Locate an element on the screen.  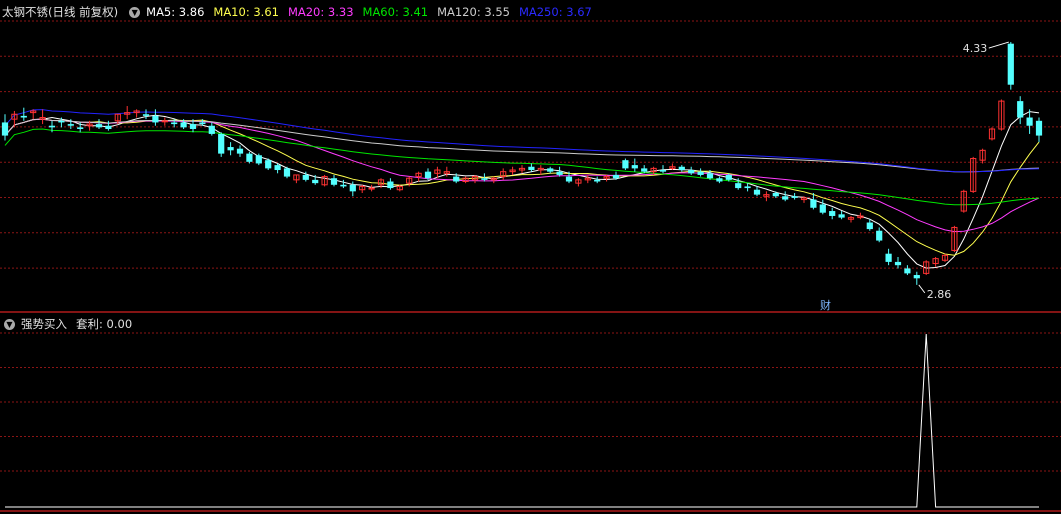
high-pointer is located at coordinates (998, 45).